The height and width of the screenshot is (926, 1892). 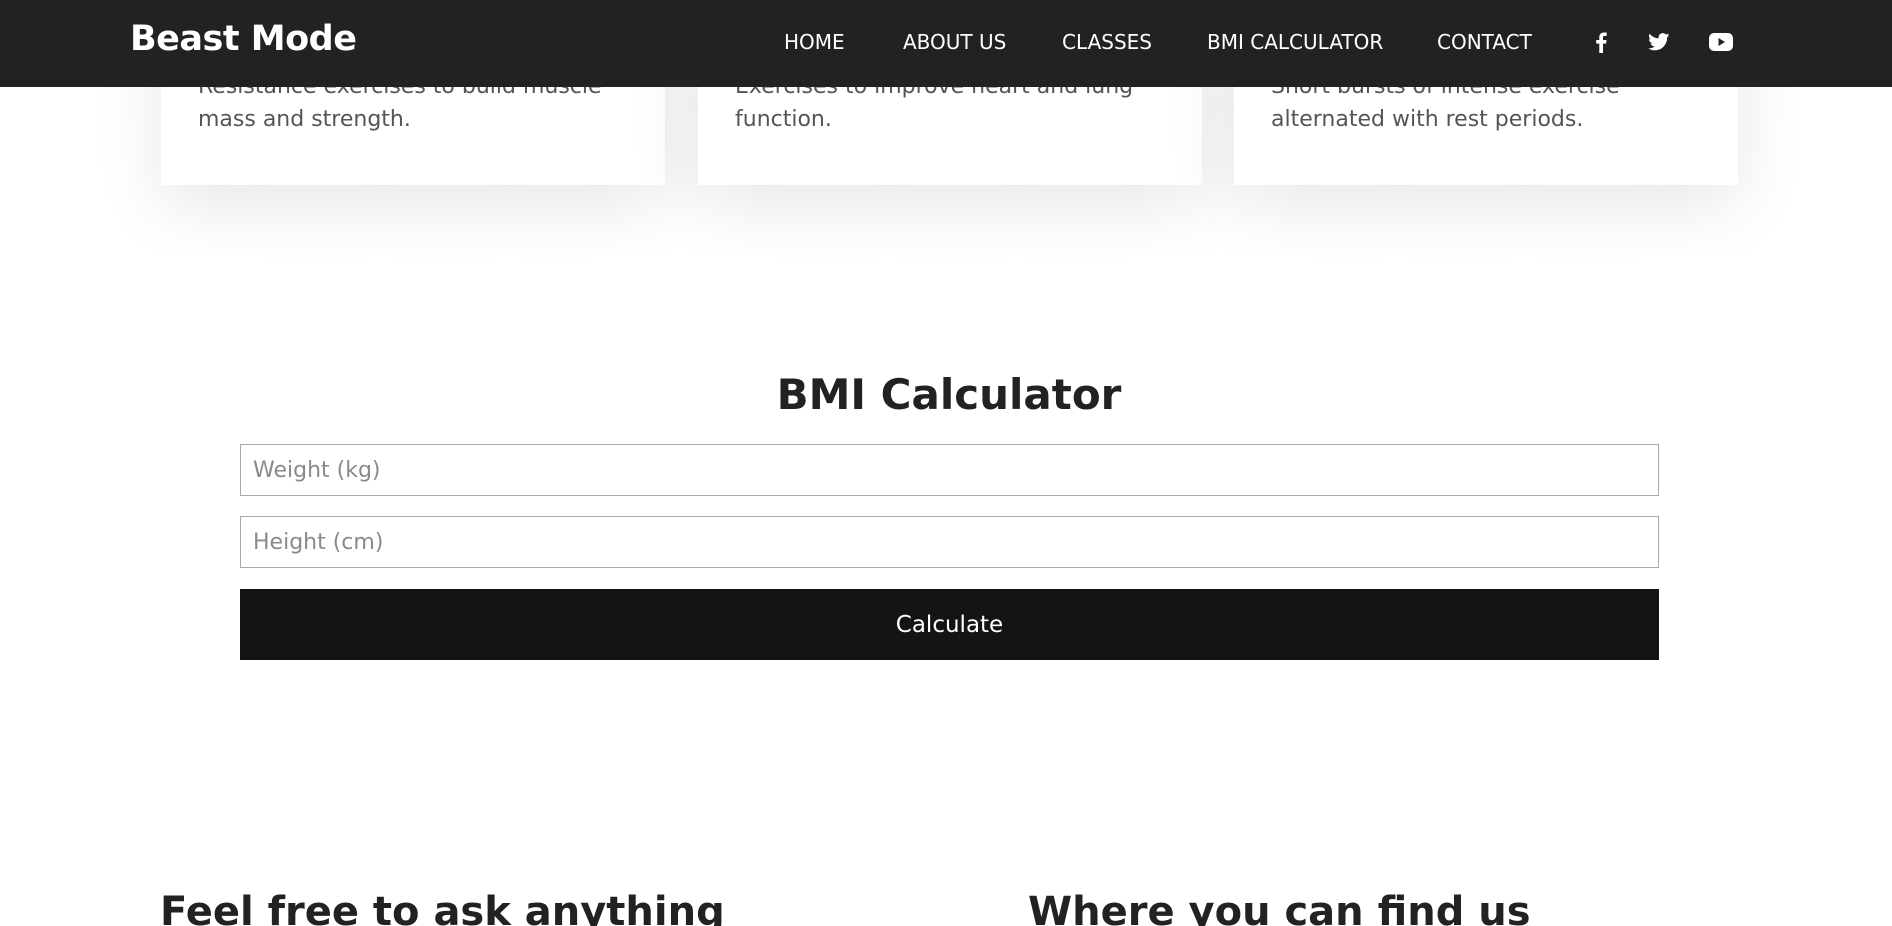 I want to click on twitter-glyph, so click(x=1659, y=42).